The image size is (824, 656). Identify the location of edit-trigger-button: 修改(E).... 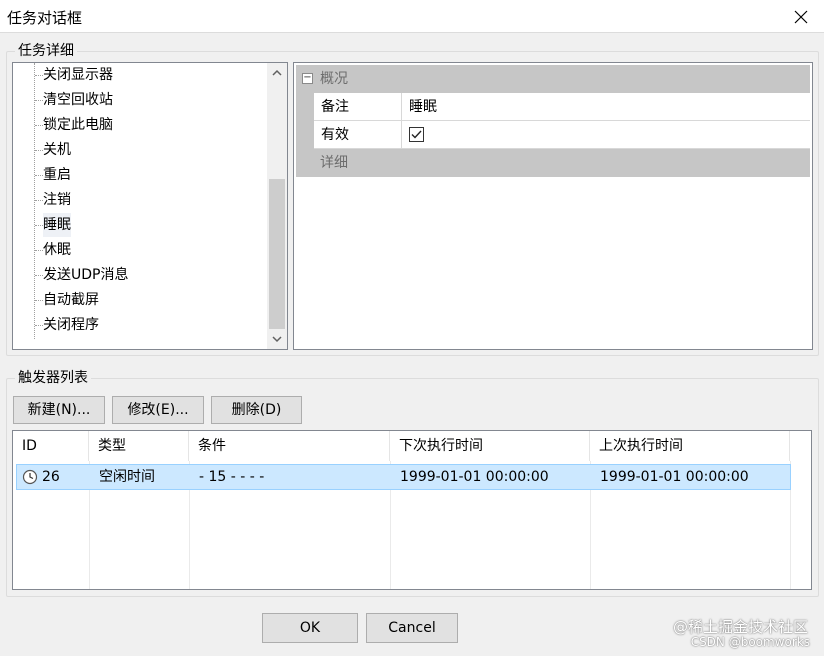
(158, 410).